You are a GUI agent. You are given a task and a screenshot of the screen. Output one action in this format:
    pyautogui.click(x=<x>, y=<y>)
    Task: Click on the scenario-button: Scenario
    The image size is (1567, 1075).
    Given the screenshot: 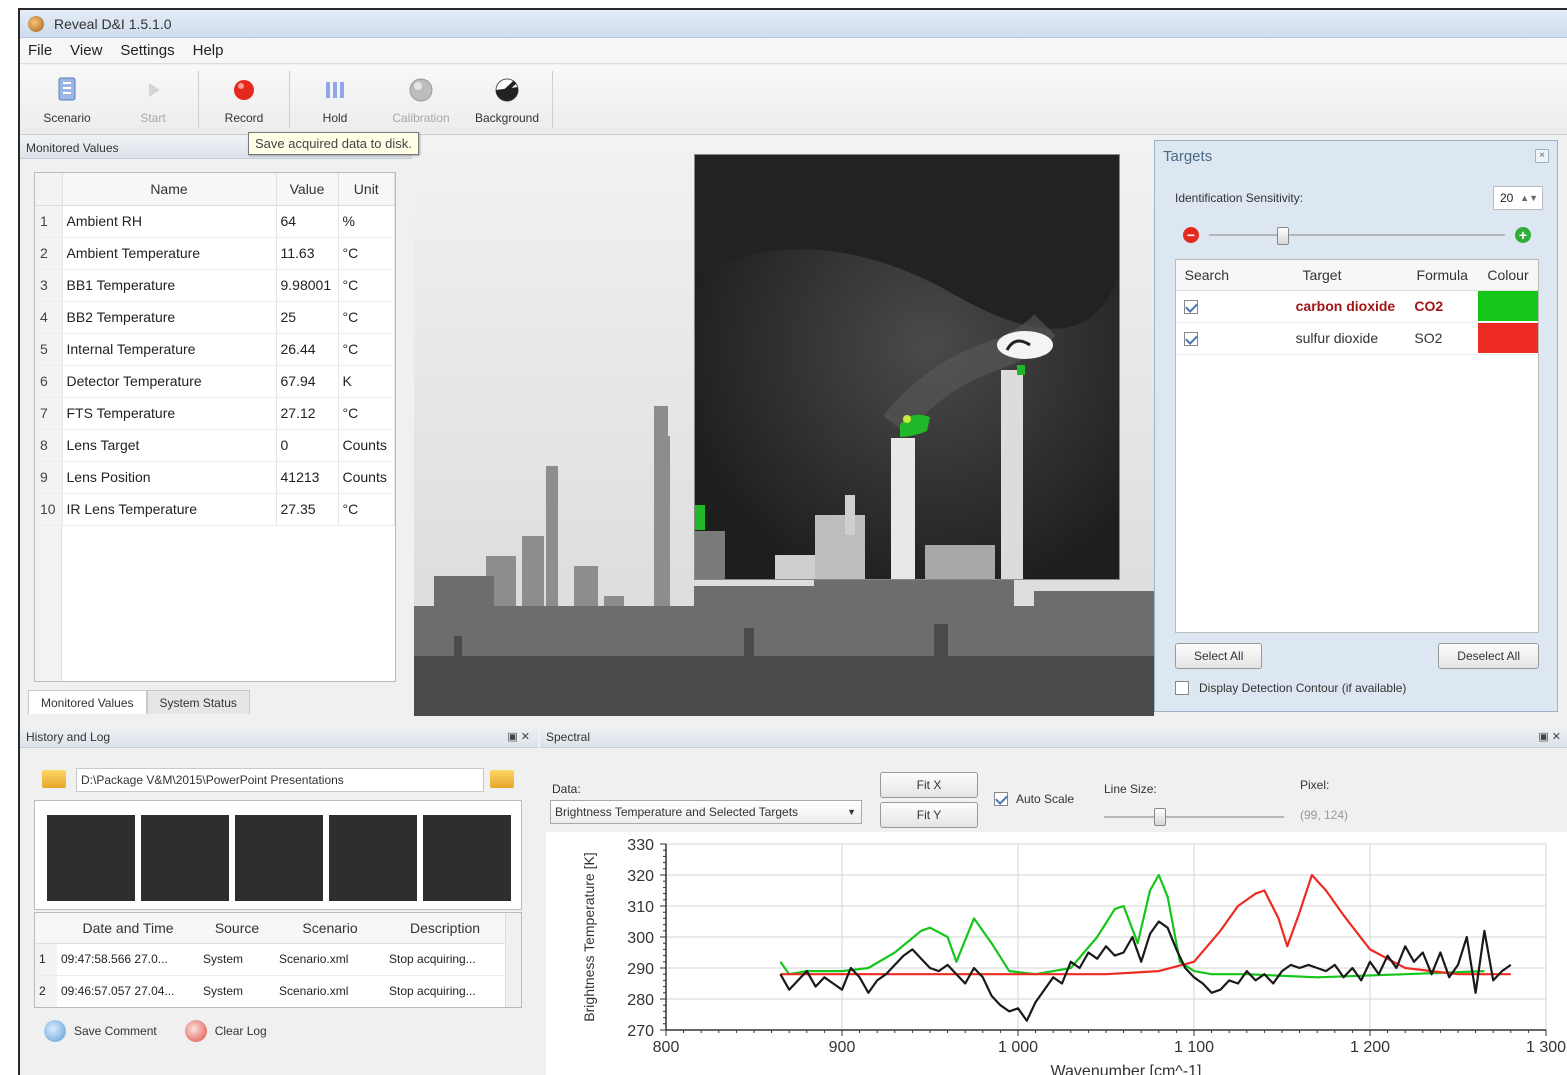 What is the action you would take?
    pyautogui.click(x=67, y=99)
    